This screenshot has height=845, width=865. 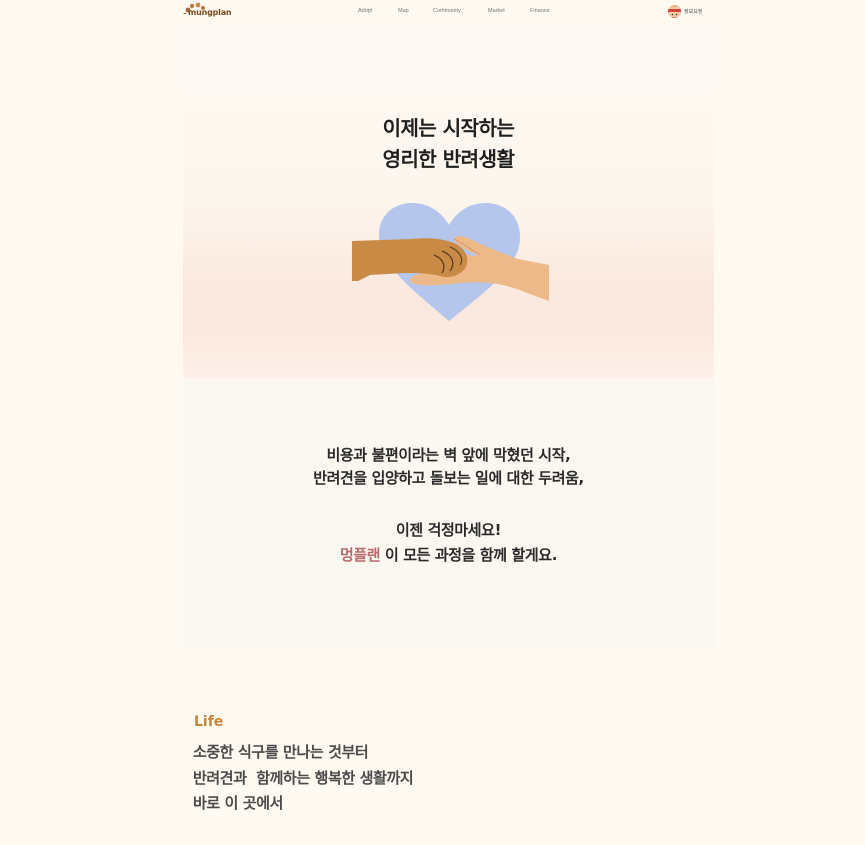 What do you see at coordinates (403, 11) in the screenshot?
I see `nav-map: Map` at bounding box center [403, 11].